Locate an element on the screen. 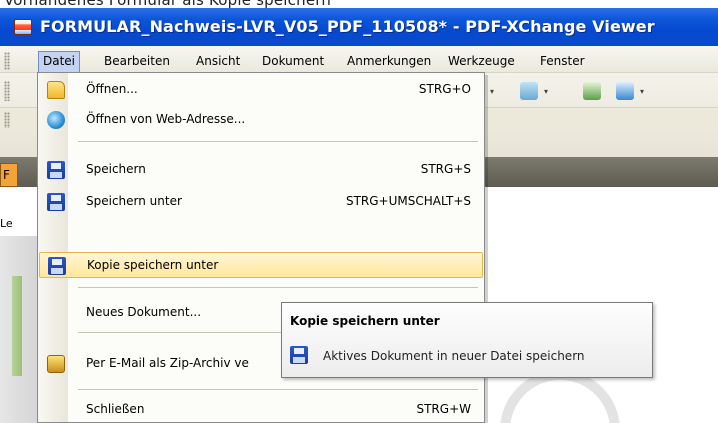  back-dropdown-icon: ▾ is located at coordinates (546, 91).